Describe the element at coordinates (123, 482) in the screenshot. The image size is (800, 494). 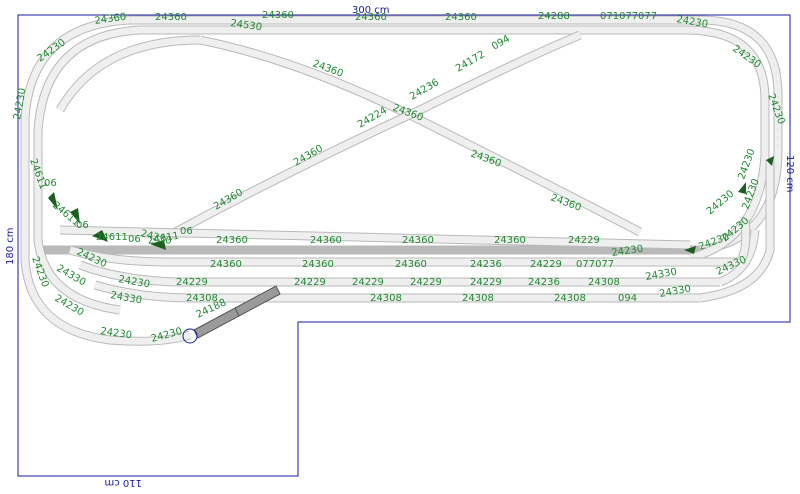
I see `dimension-bottom: 110 cm` at that location.